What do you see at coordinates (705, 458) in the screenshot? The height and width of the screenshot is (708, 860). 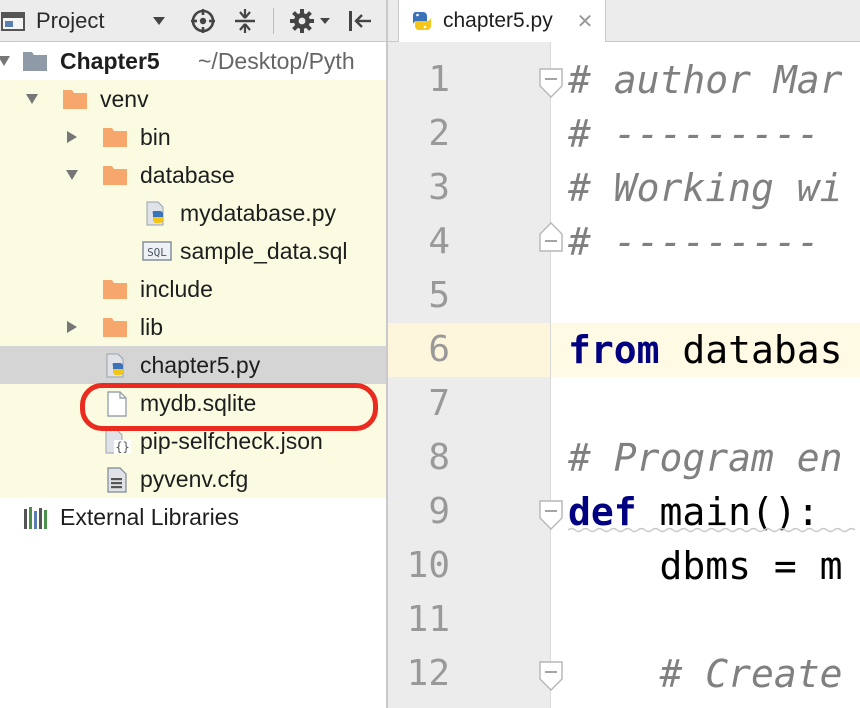 I see `code-line-8: # Program en` at bounding box center [705, 458].